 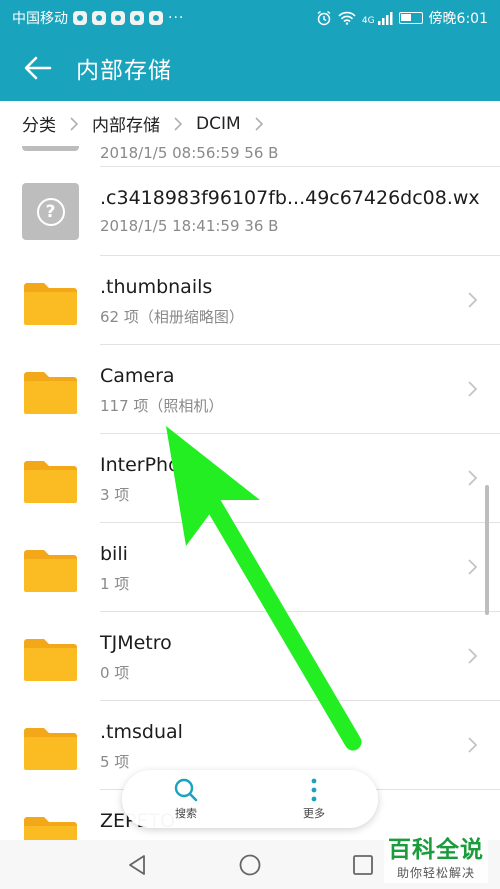 I want to click on item-name: InterPho, so click(x=140, y=465).